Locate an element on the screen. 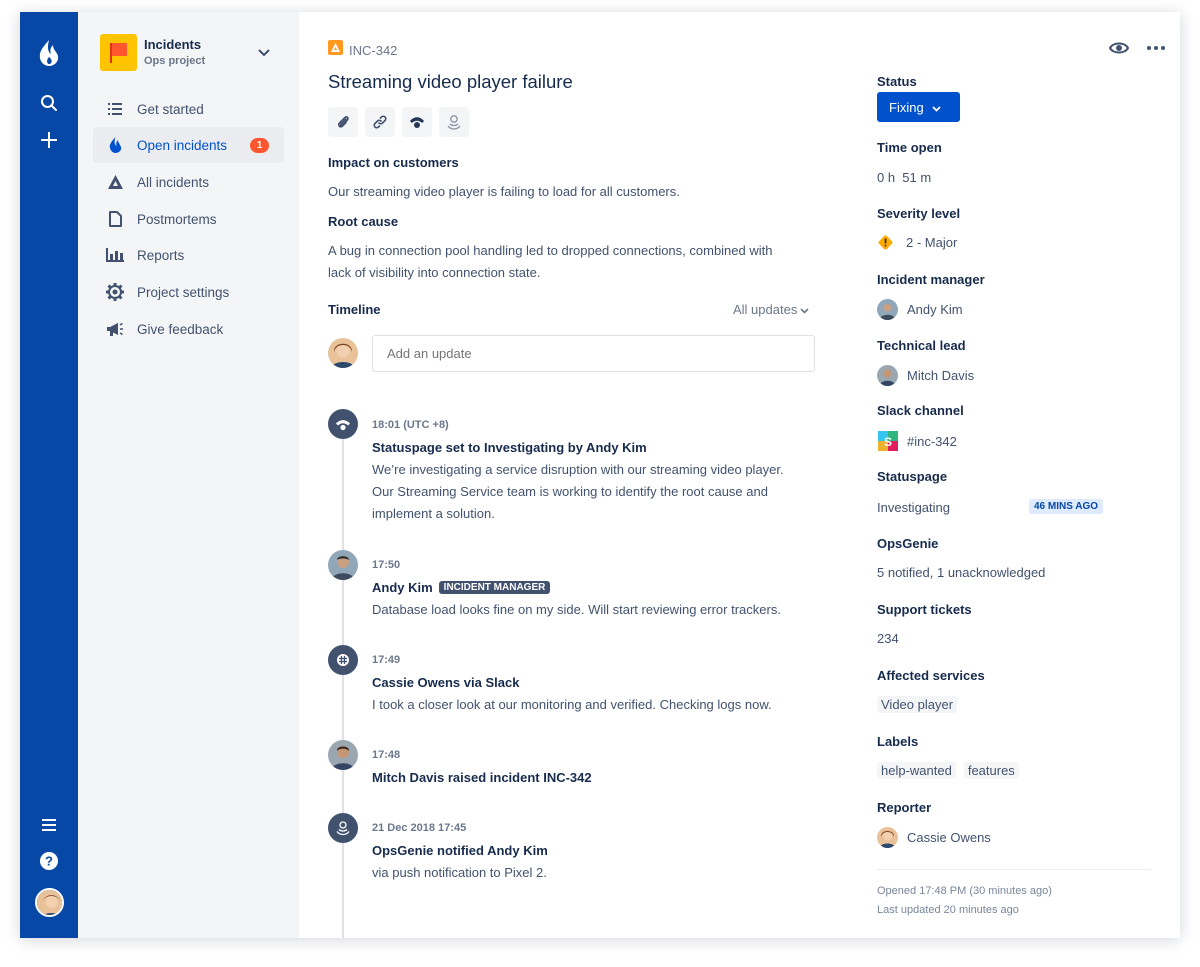  event-title: Andy Kim INCIDENT MANAGER is located at coordinates (461, 587).